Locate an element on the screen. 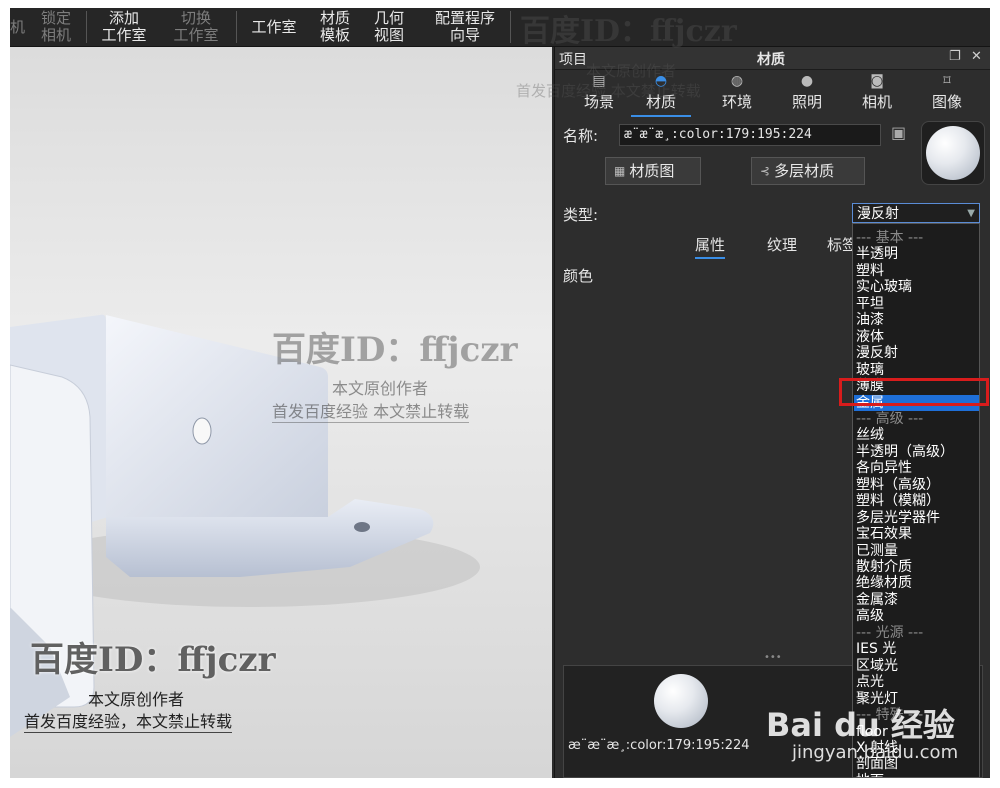 Image resolution: width=1000 pixels, height=788 pixels. toolbar-label: 相机 is located at coordinates (55, 35).